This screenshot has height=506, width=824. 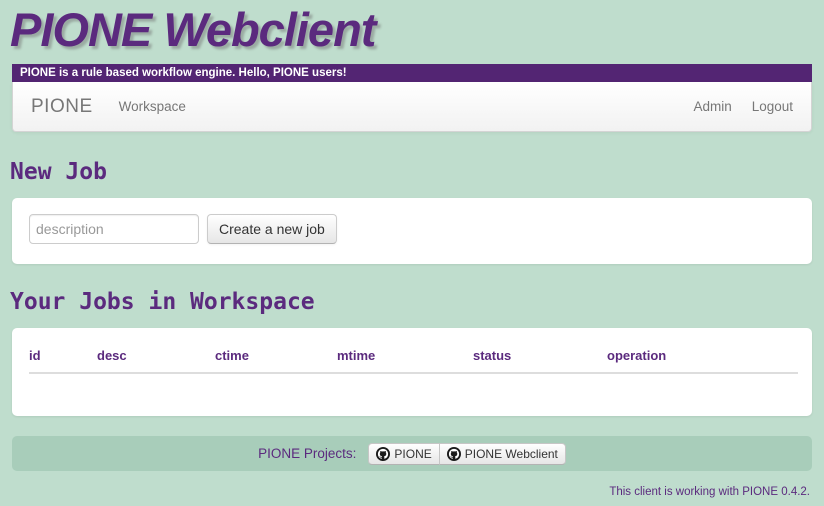 What do you see at coordinates (712, 106) in the screenshot?
I see `nav-link-admin: Admin` at bounding box center [712, 106].